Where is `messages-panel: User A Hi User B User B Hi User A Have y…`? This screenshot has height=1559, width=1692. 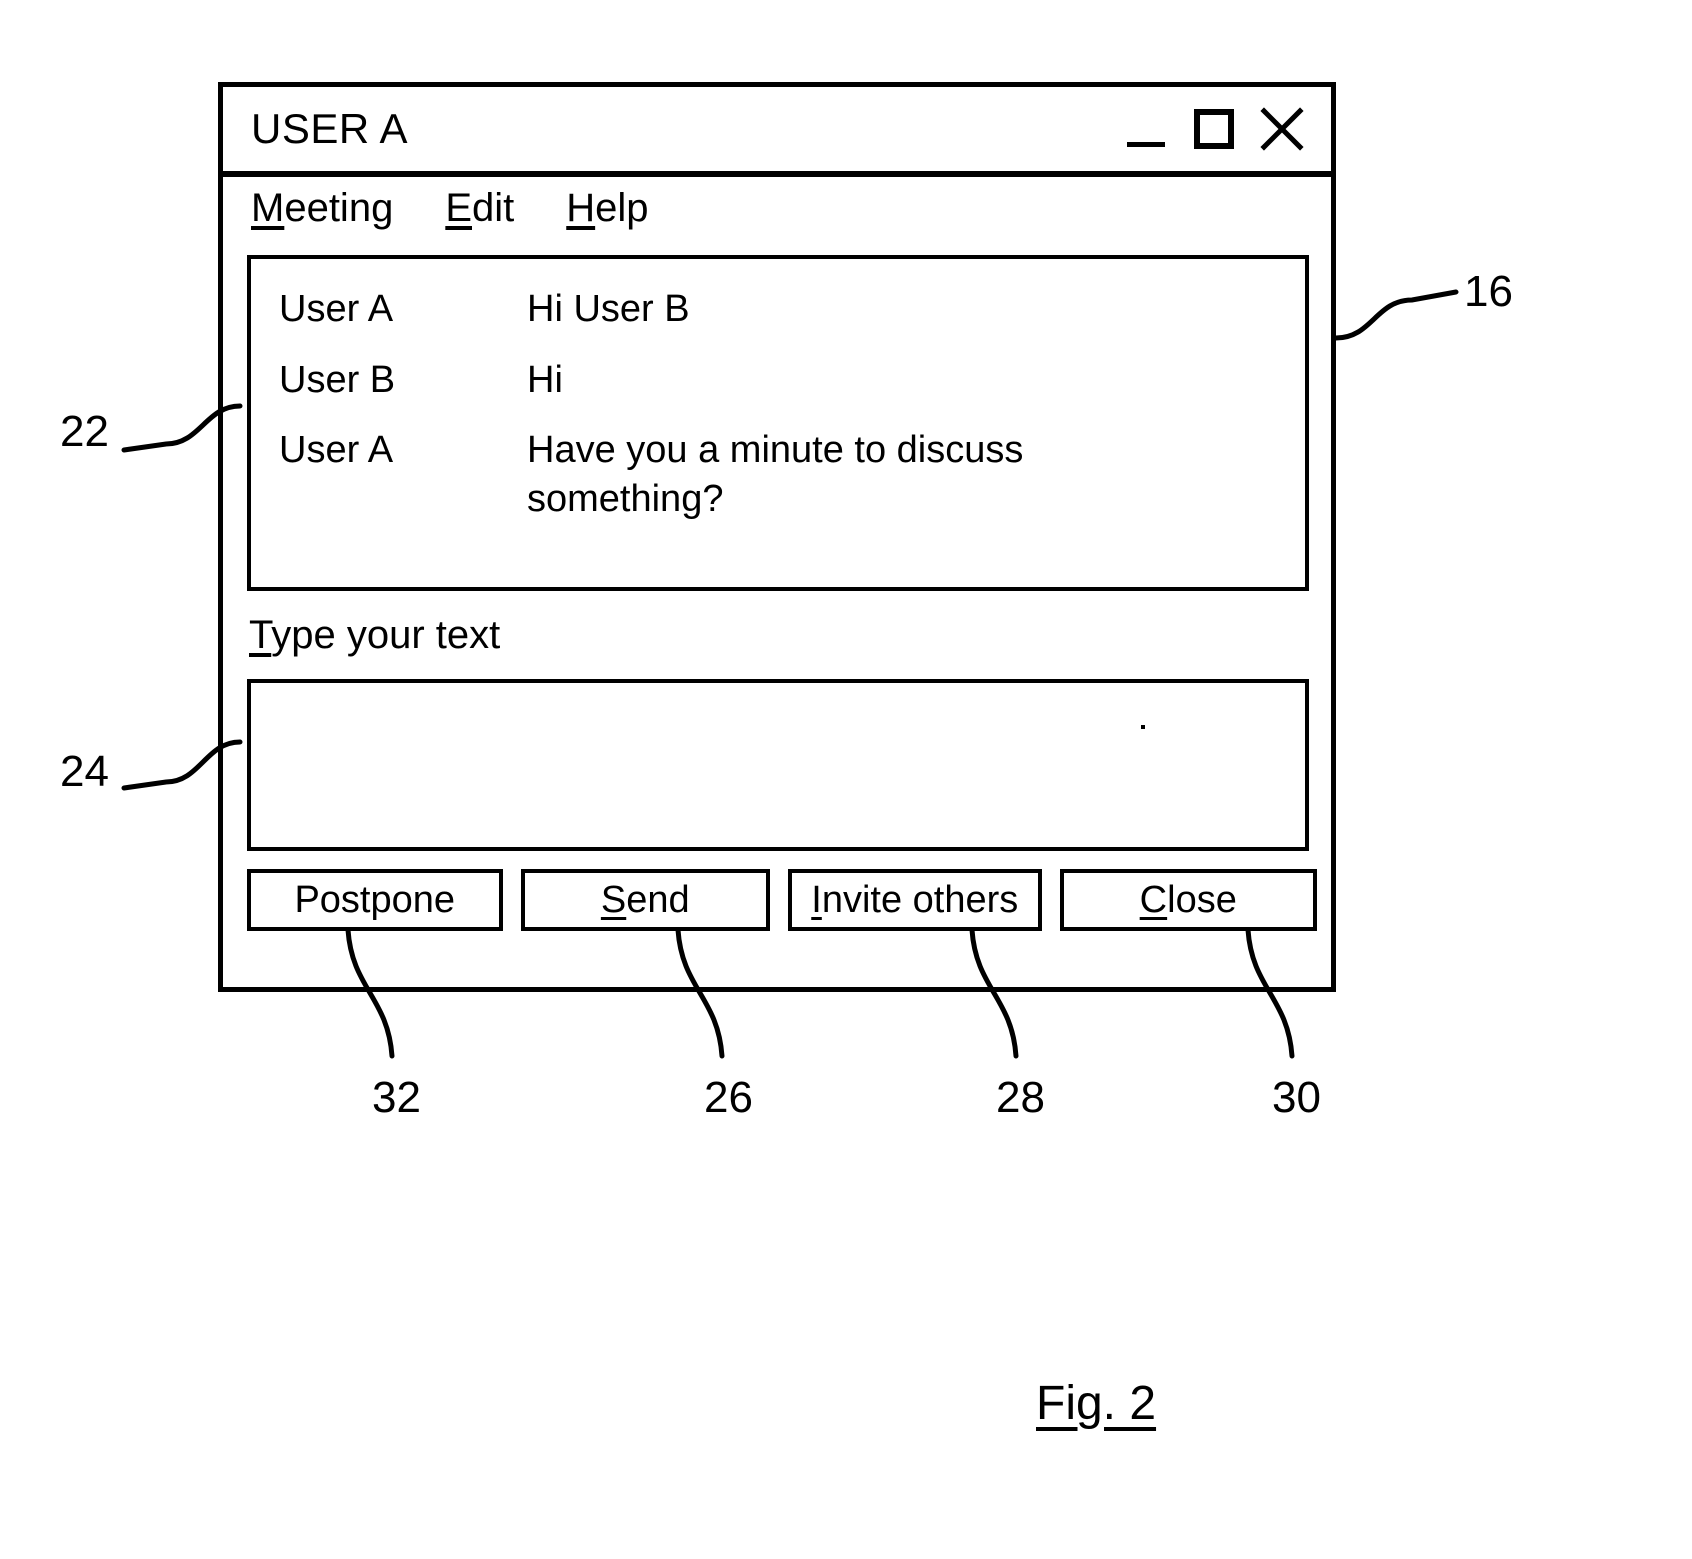 messages-panel: User A Hi User B User B Hi User A Have y… is located at coordinates (778, 423).